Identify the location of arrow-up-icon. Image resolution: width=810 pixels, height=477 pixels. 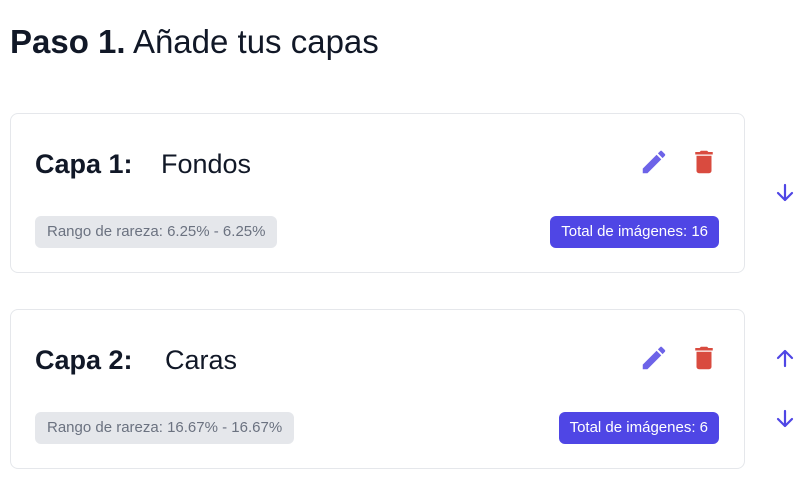
(785, 358).